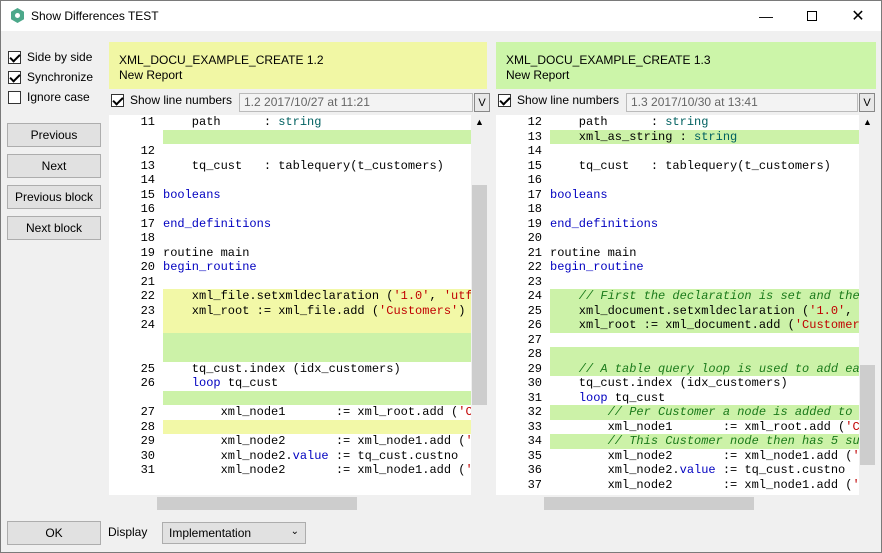  Describe the element at coordinates (534, 165) in the screenshot. I see `line-number: 15` at that location.